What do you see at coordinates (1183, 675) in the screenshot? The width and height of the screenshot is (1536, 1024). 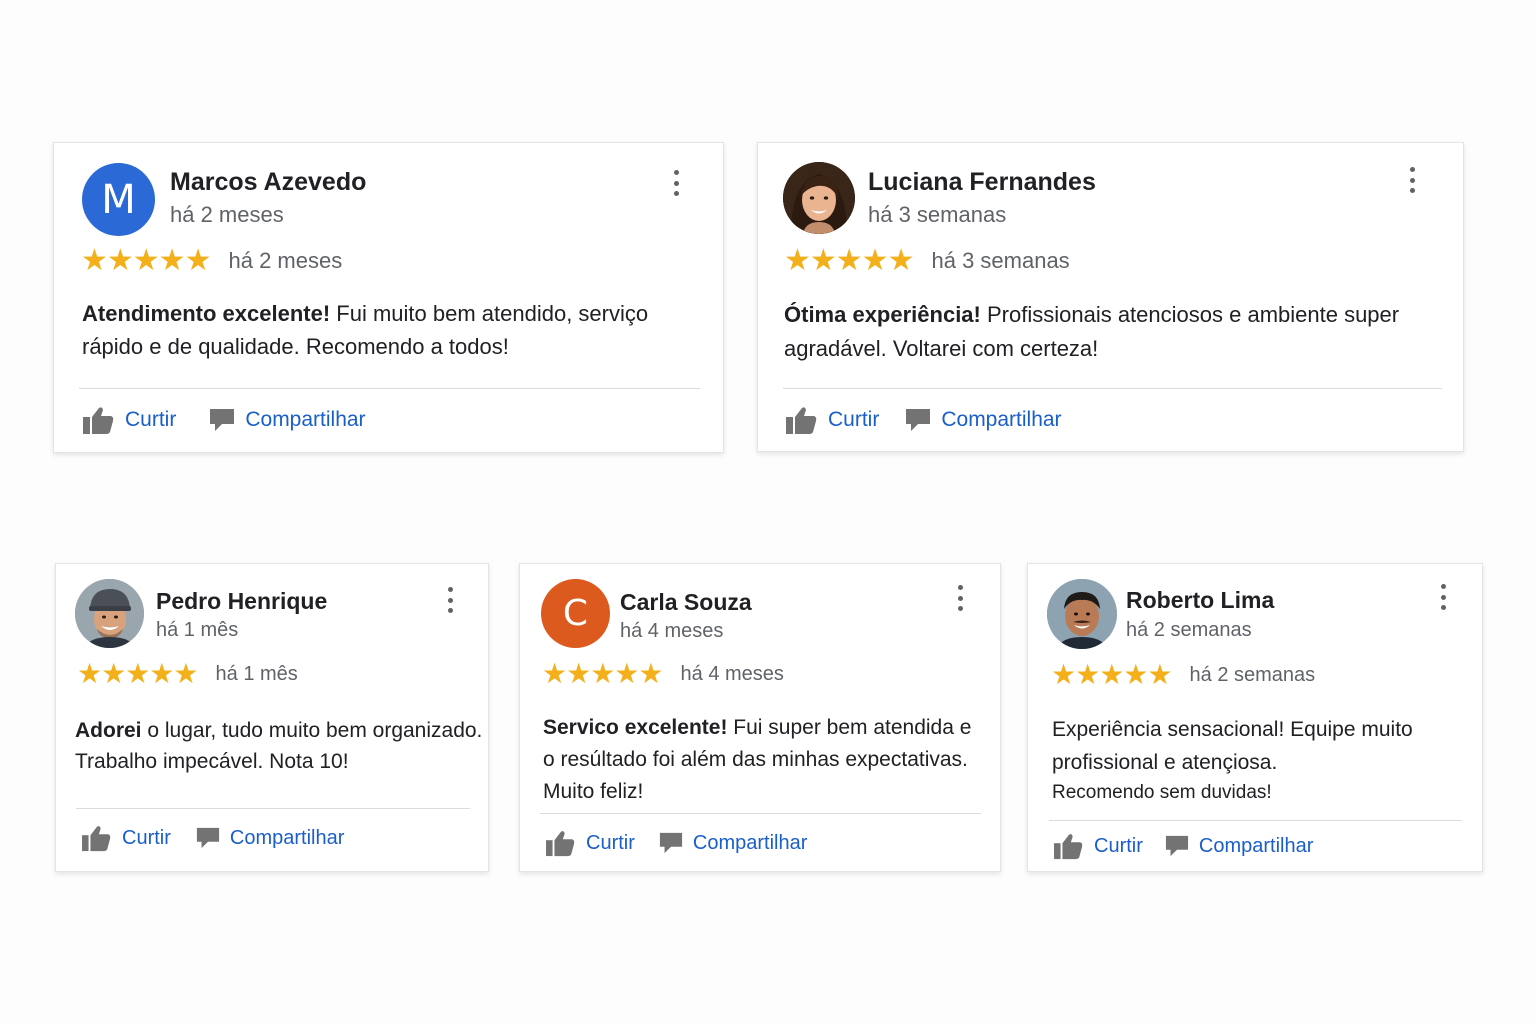 I see `rating-row: ★★★★★ há 2 semanas` at bounding box center [1183, 675].